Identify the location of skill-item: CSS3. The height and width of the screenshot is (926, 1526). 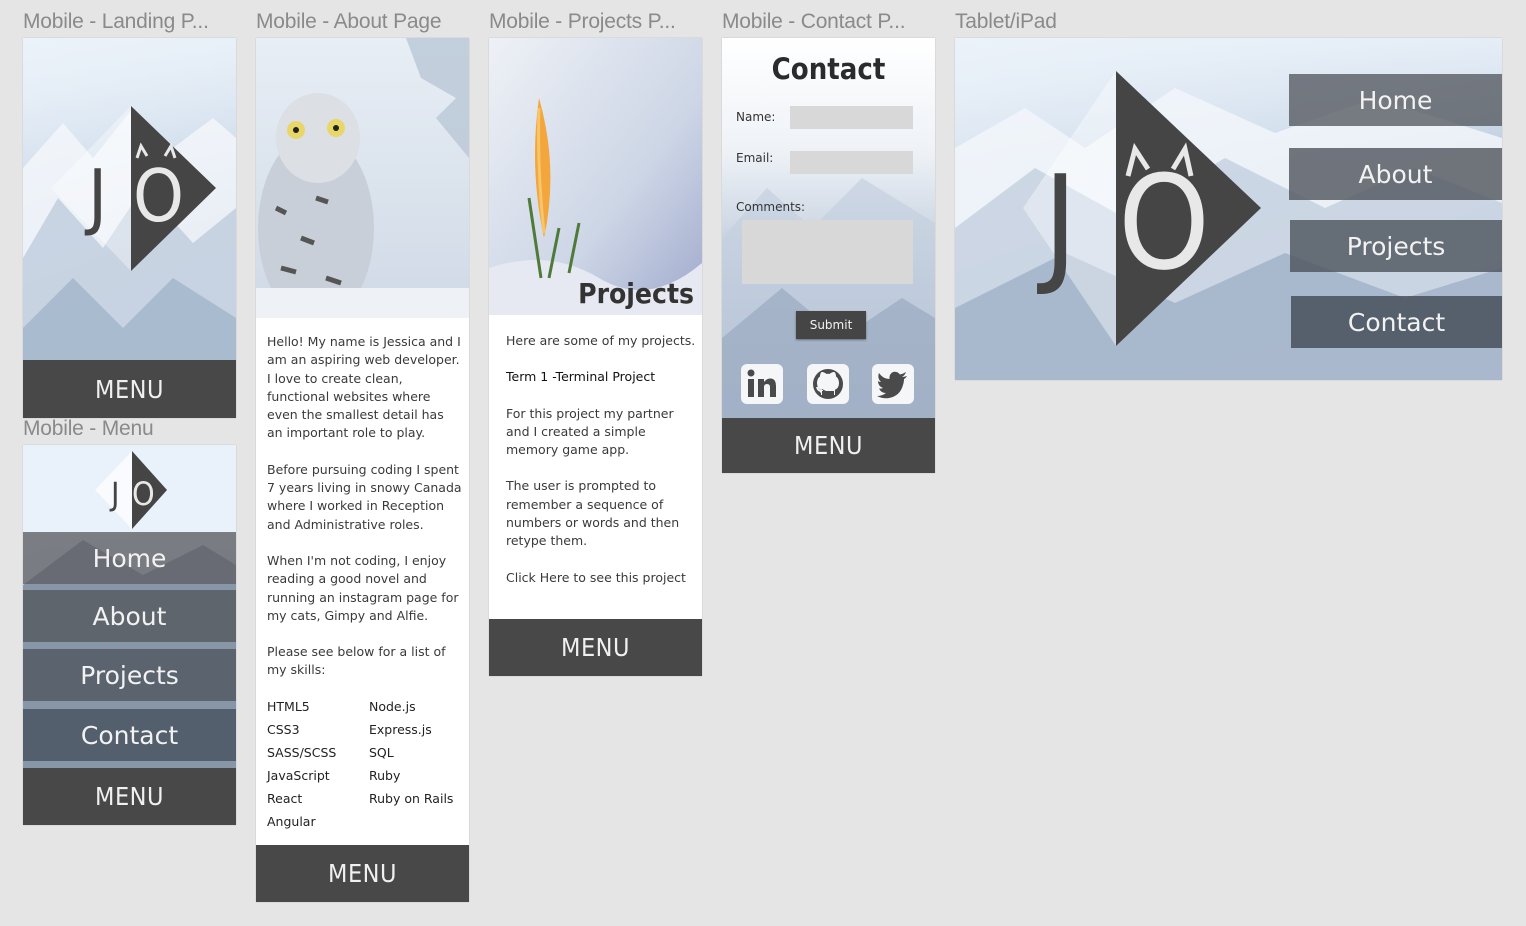
(283, 729).